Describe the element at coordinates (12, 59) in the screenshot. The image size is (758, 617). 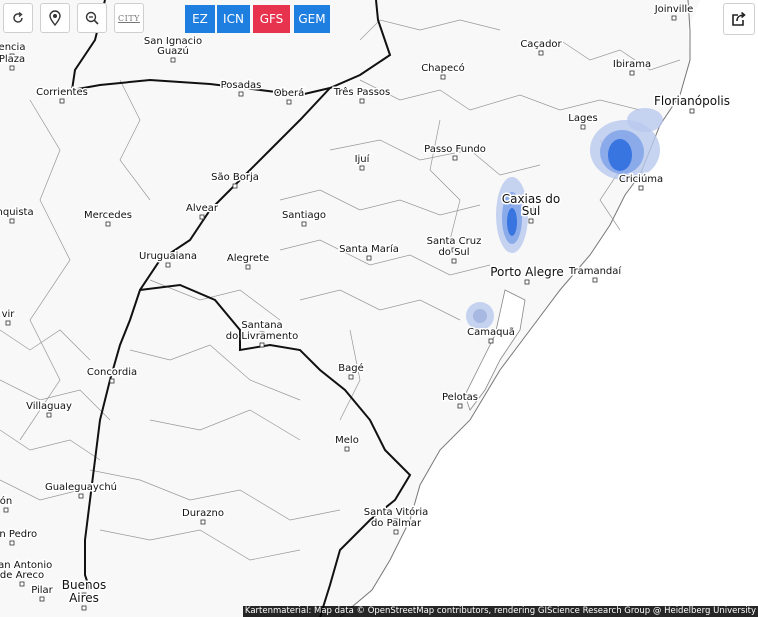
I see `city-label: Plaza` at that location.